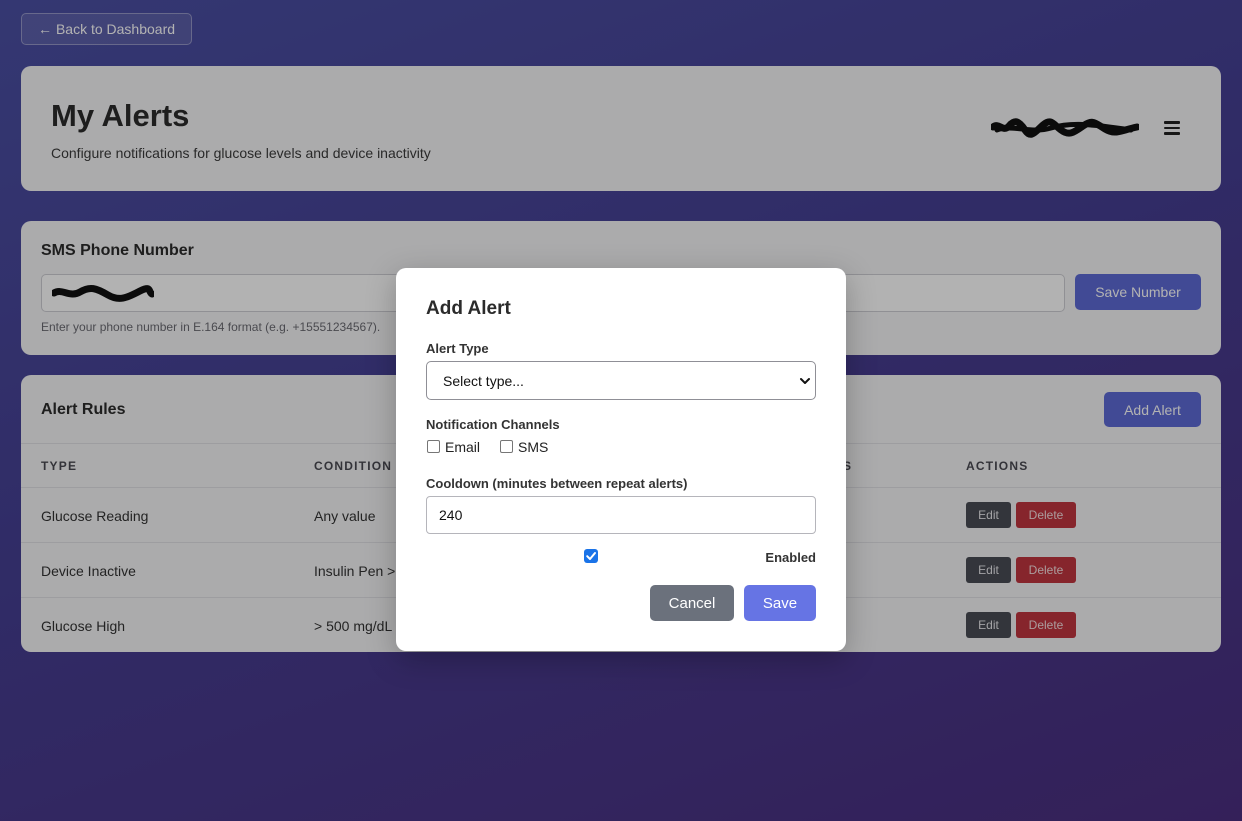 This screenshot has height=821, width=1242. I want to click on email-checkbox-label: Email, so click(463, 447).